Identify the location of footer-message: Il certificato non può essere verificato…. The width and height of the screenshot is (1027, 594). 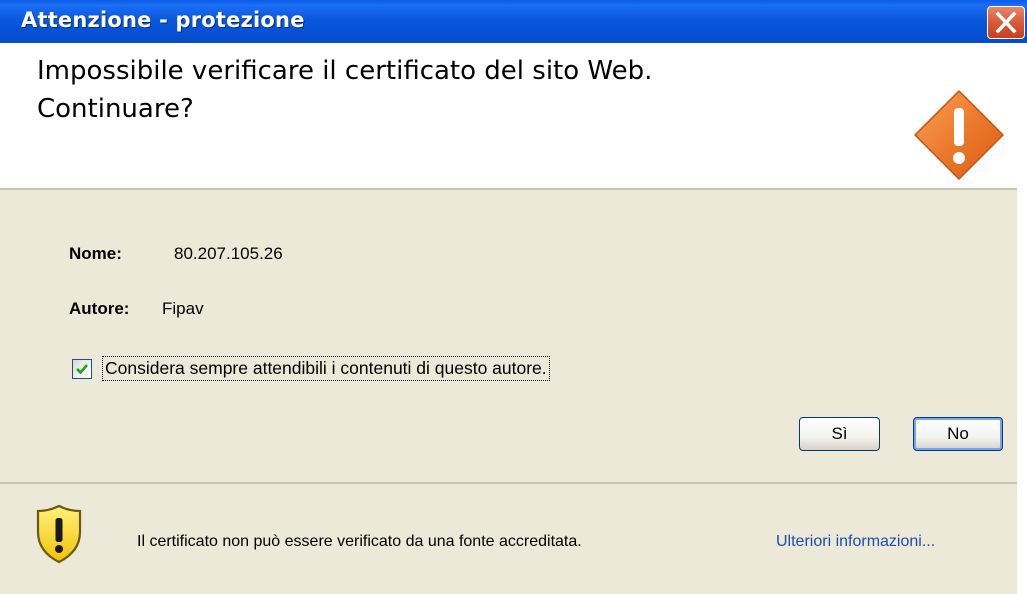
(359, 541).